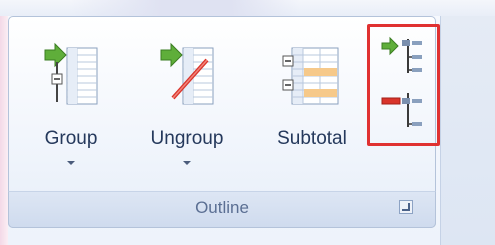 Image resolution: width=495 pixels, height=245 pixels. I want to click on left-decoration, so click(4, 130).